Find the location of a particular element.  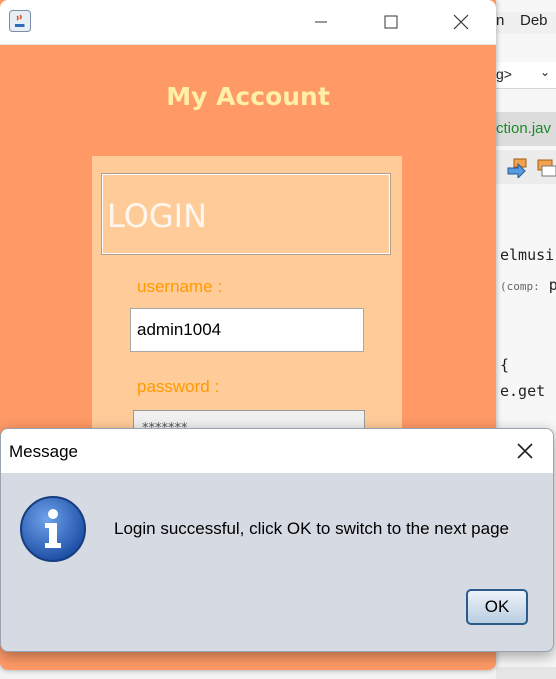

code-line: { is located at coordinates (505, 365).